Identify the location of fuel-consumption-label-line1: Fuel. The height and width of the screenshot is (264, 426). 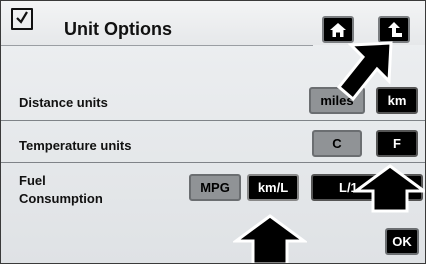
(32, 180).